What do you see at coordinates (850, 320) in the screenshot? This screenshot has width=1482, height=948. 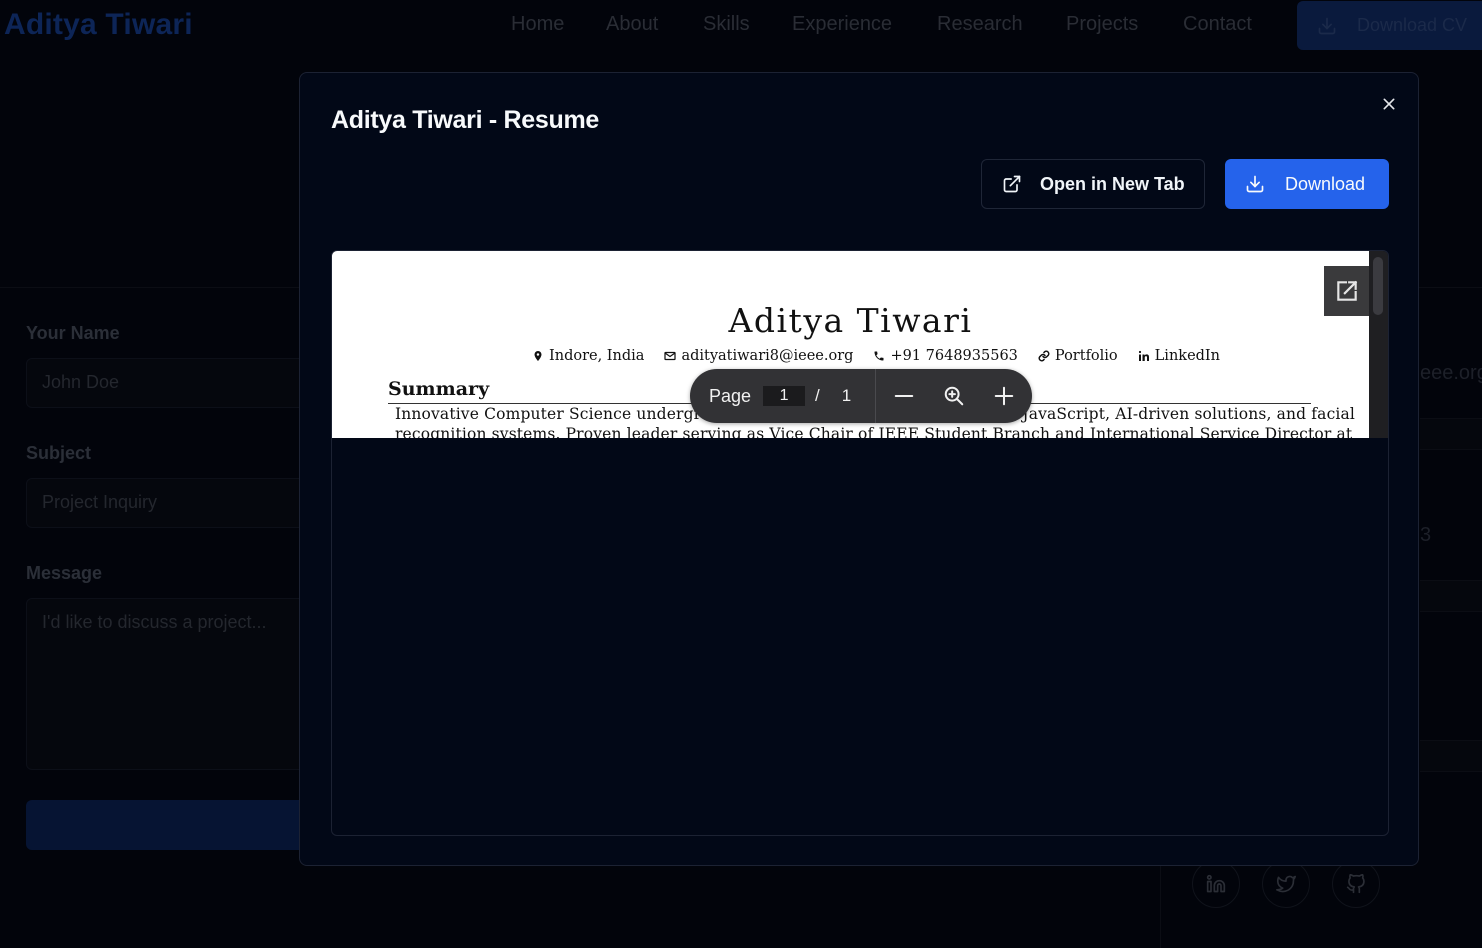 I see `resume-name: Aditya Tiwari` at bounding box center [850, 320].